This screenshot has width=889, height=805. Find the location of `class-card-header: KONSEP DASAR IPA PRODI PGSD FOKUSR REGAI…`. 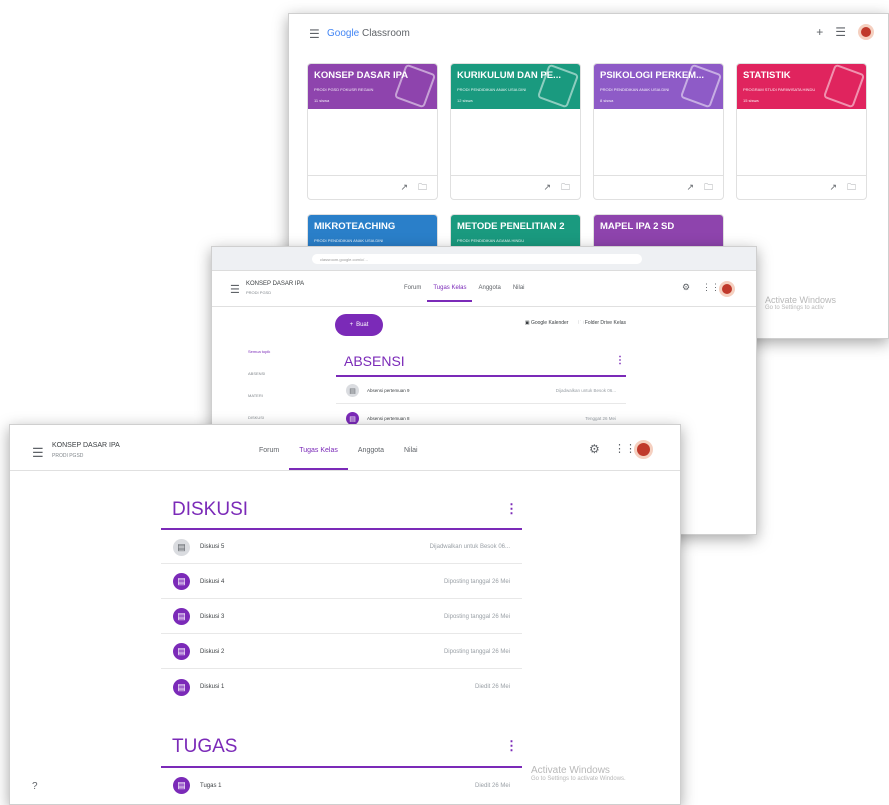

class-card-header: KONSEP DASAR IPA PRODI PGSD FOKUSR REGAI… is located at coordinates (372, 86).